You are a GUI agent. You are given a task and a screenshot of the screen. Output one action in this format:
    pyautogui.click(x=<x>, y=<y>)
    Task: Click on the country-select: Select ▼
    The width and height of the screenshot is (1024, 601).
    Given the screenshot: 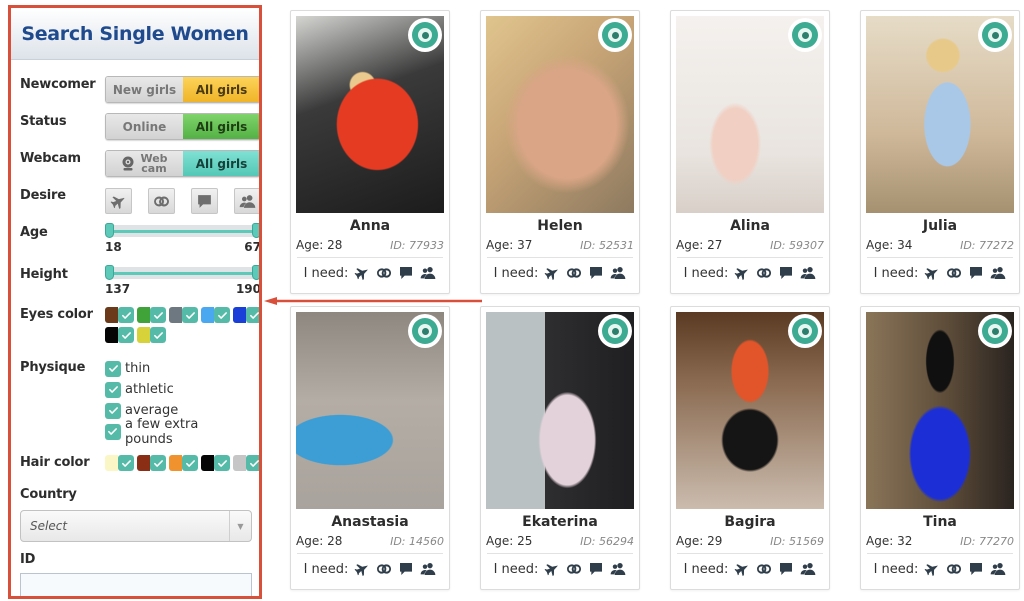 What is the action you would take?
    pyautogui.click(x=136, y=526)
    